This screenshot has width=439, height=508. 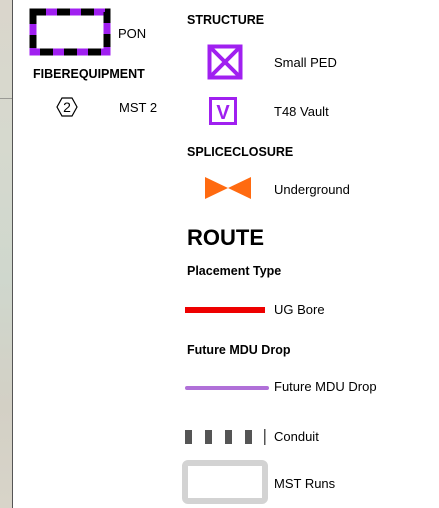 I want to click on map-background, so click(x=6, y=254).